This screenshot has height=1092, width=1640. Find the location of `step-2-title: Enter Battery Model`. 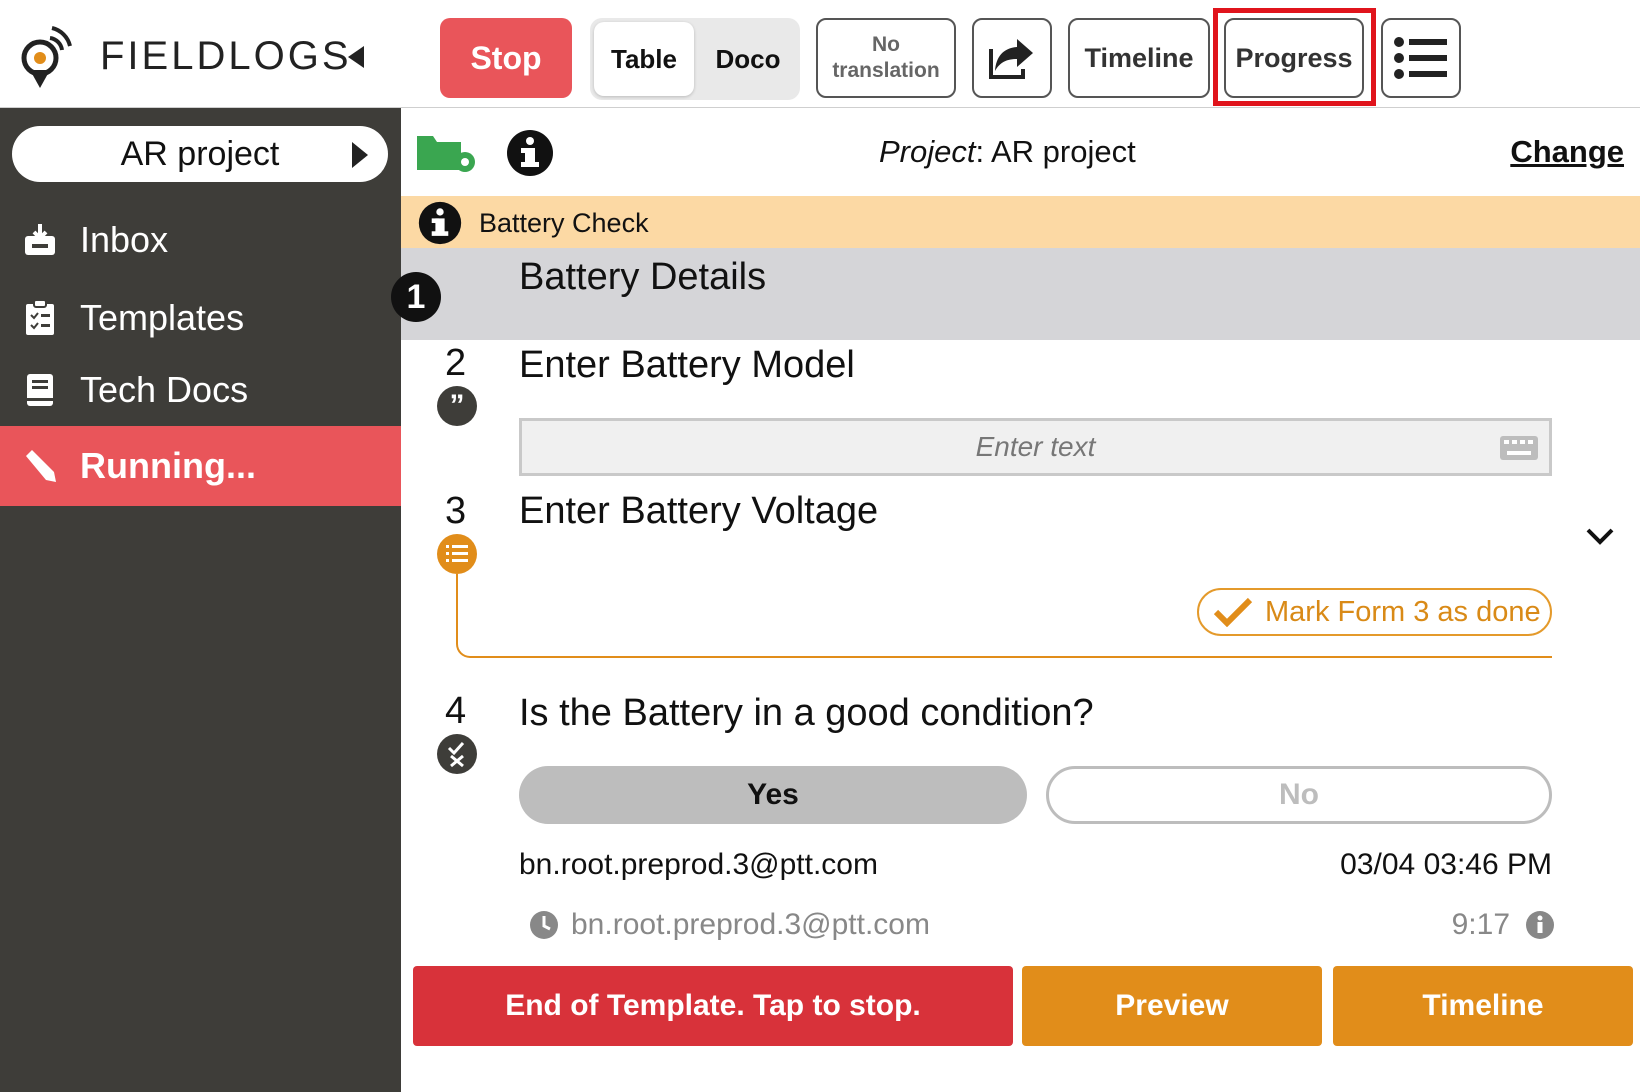

step-2-title: Enter Battery Model is located at coordinates (687, 365).